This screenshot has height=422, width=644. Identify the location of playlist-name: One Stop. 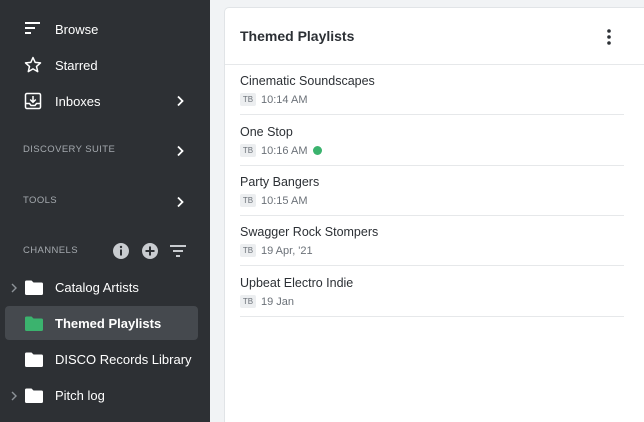
(266, 132).